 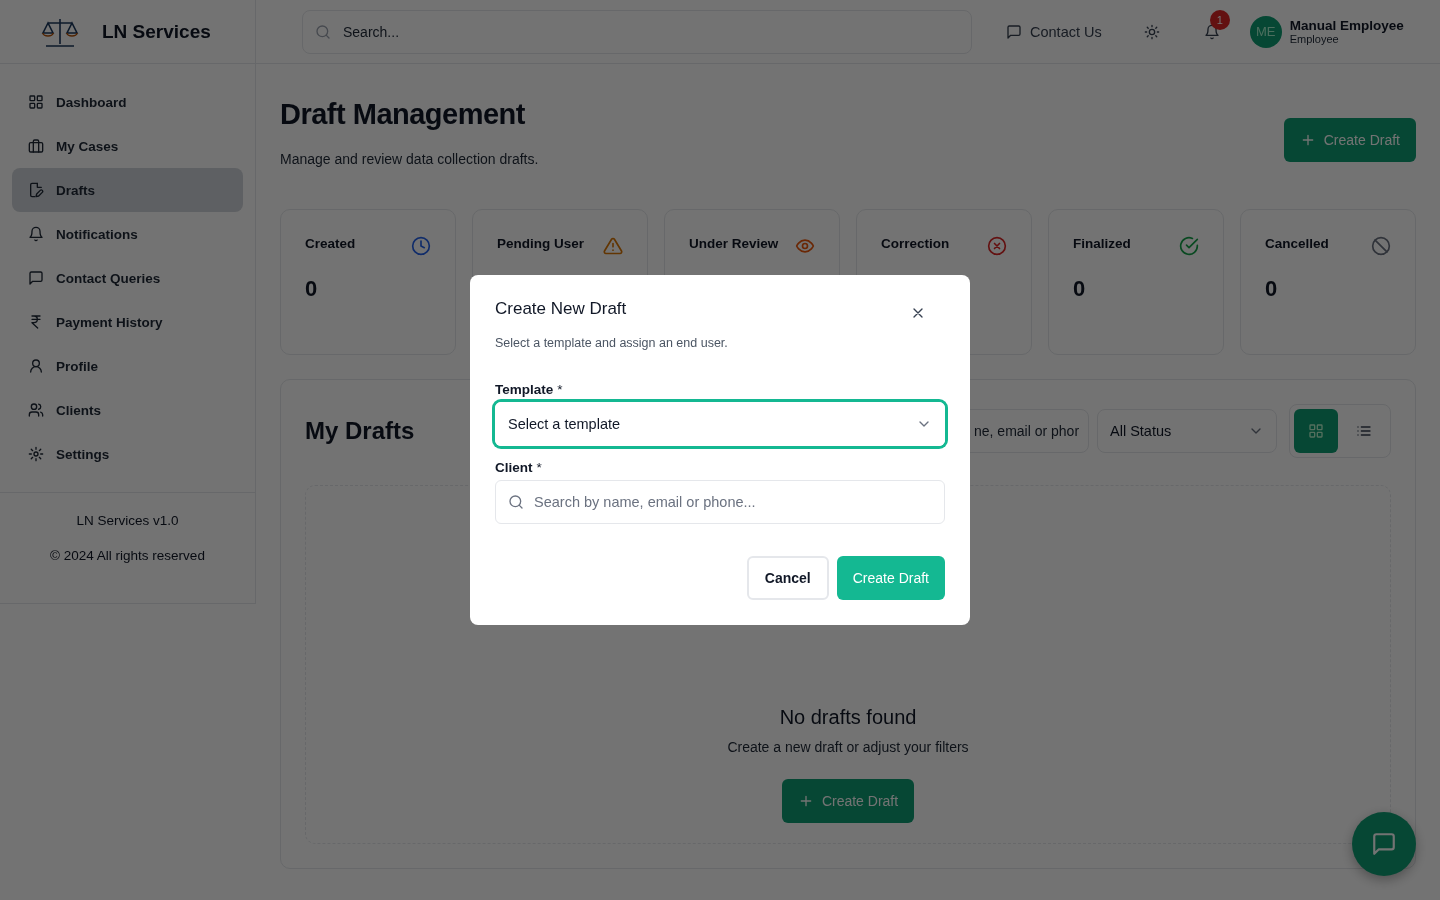 What do you see at coordinates (1189, 246) in the screenshot?
I see `check-circle-icon` at bounding box center [1189, 246].